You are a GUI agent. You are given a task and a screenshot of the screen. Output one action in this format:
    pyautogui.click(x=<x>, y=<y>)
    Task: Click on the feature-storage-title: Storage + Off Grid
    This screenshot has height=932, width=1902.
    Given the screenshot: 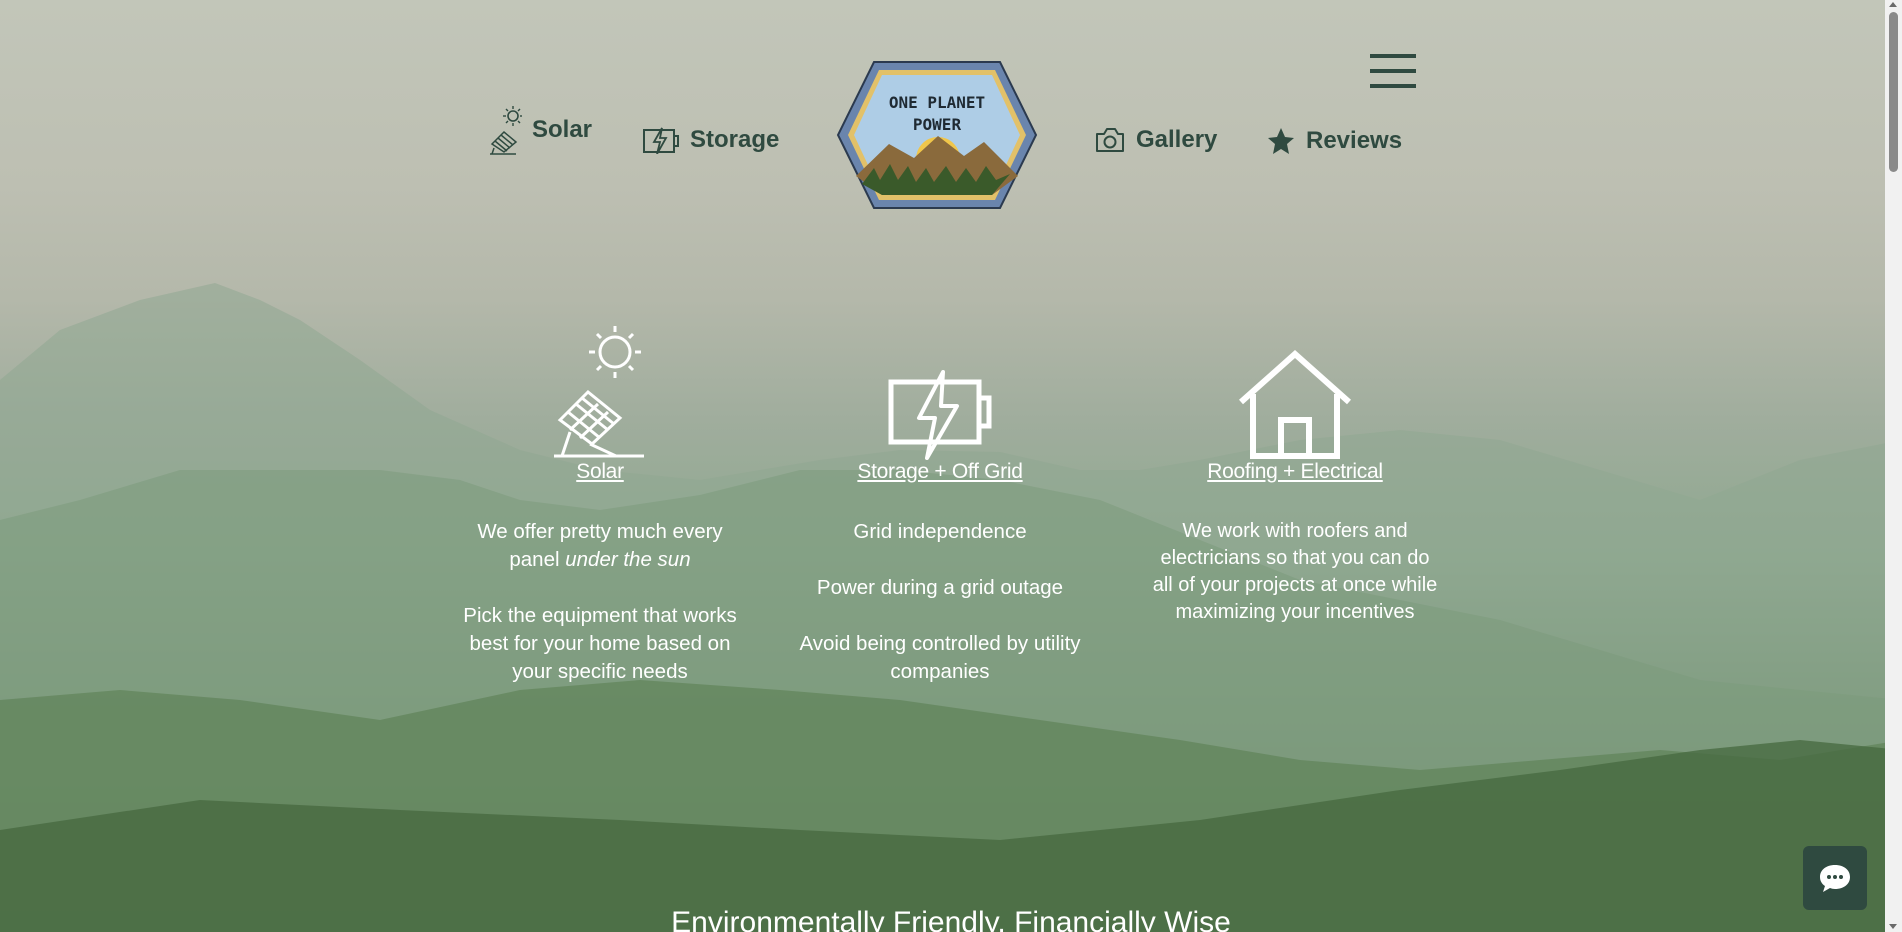 What is the action you would take?
    pyautogui.click(x=940, y=472)
    